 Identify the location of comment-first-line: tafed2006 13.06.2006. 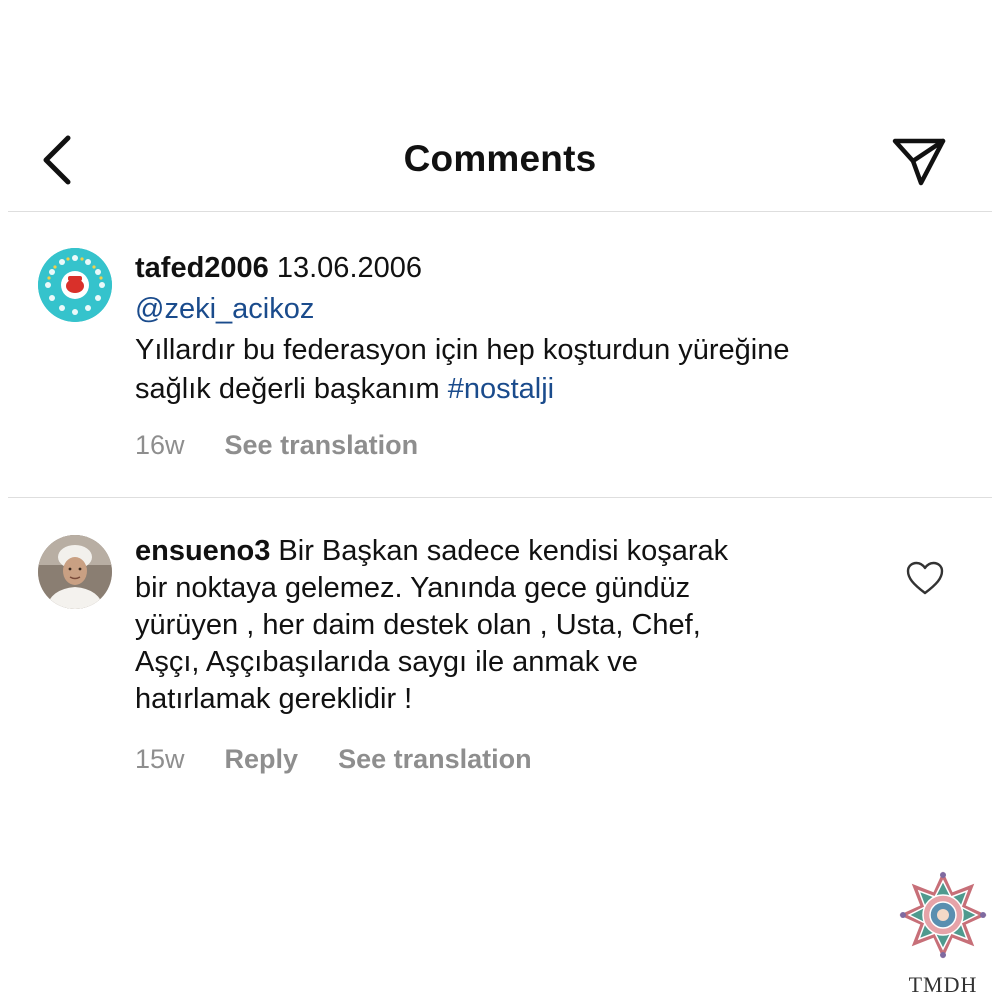
(462, 268).